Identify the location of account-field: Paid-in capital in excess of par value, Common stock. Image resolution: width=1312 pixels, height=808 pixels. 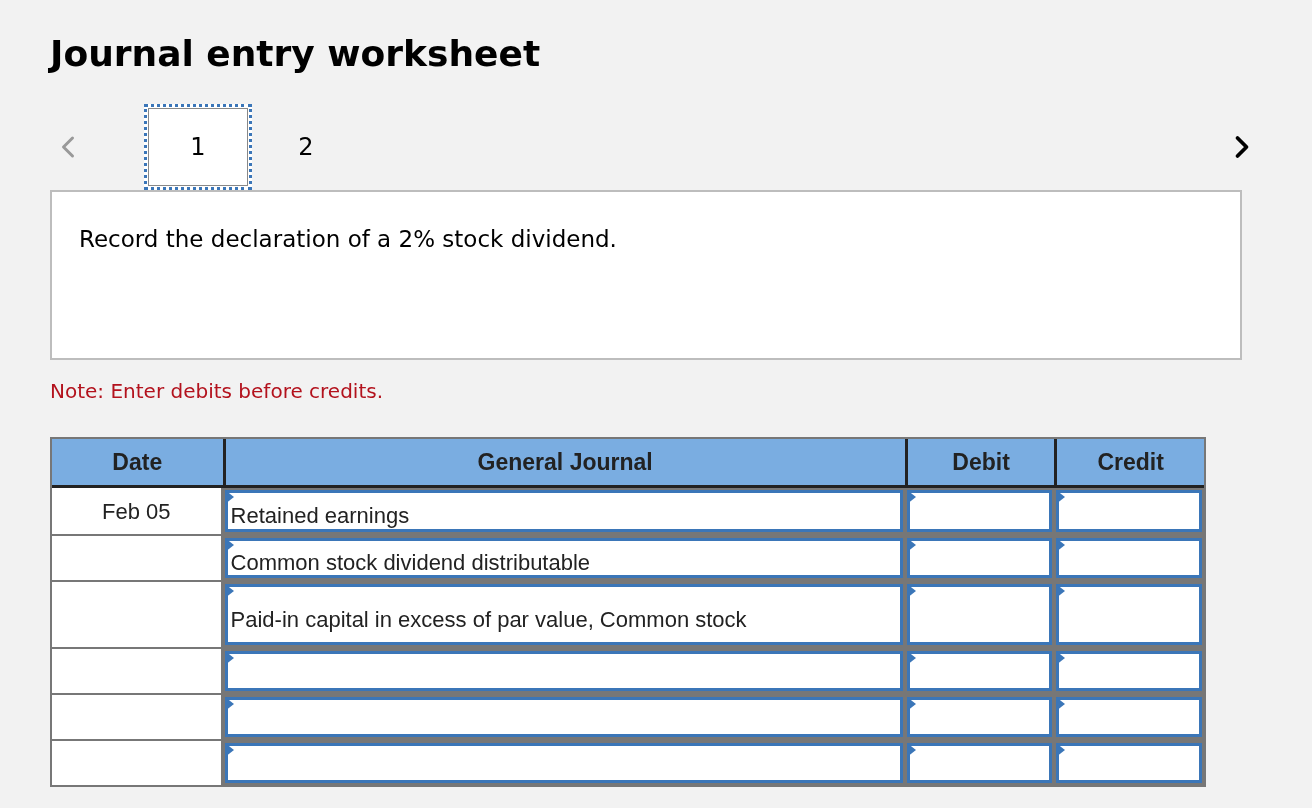
(563, 614).